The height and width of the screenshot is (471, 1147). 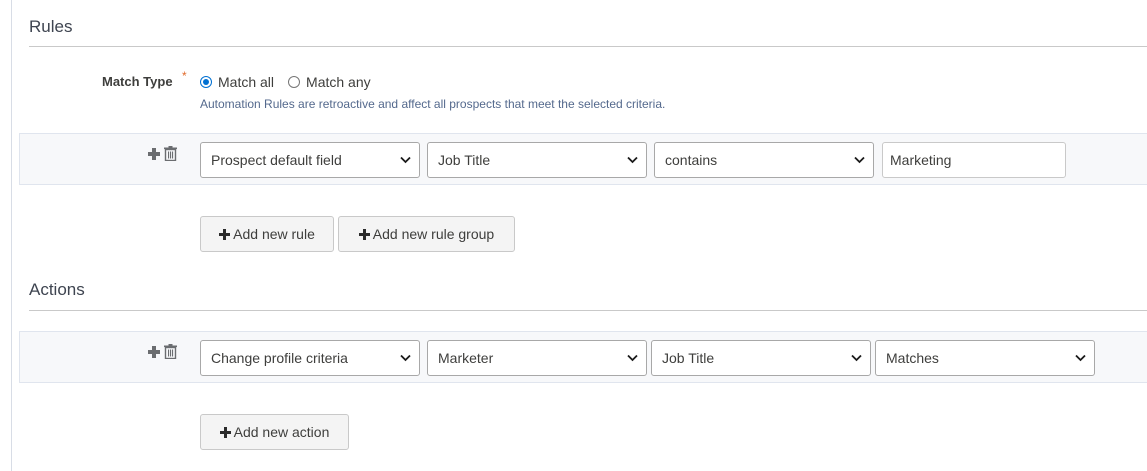 I want to click on add-new-rule-label: Add new rule, so click(x=274, y=234).